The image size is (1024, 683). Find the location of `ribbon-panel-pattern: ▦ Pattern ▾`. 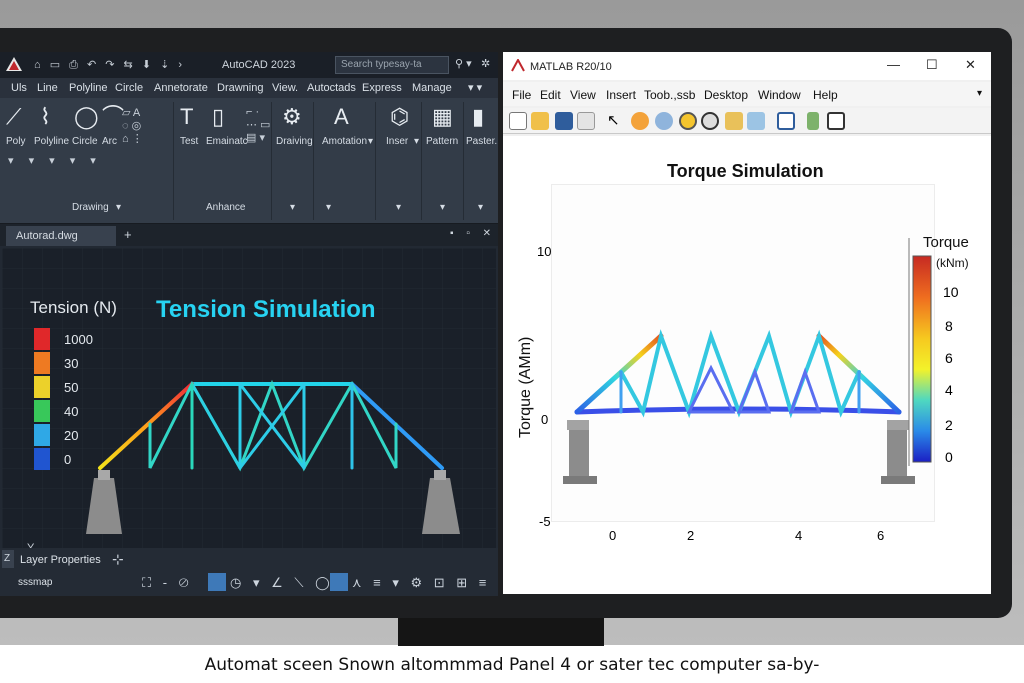

ribbon-panel-pattern: ▦ Pattern ▾ is located at coordinates (444, 161).